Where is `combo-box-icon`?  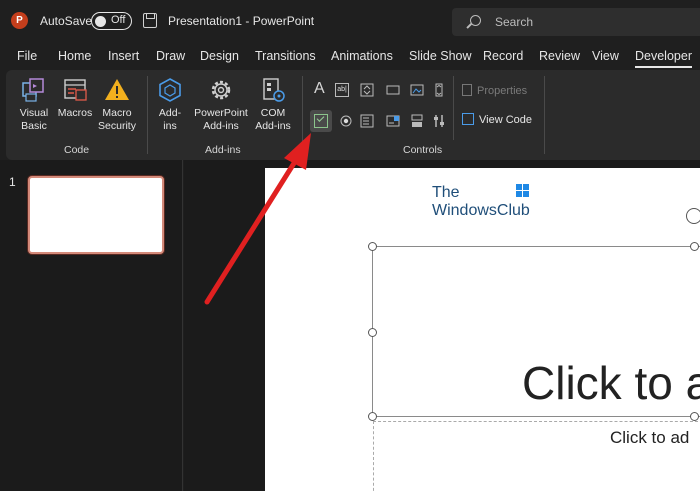
combo-box-icon is located at coordinates (393, 121).